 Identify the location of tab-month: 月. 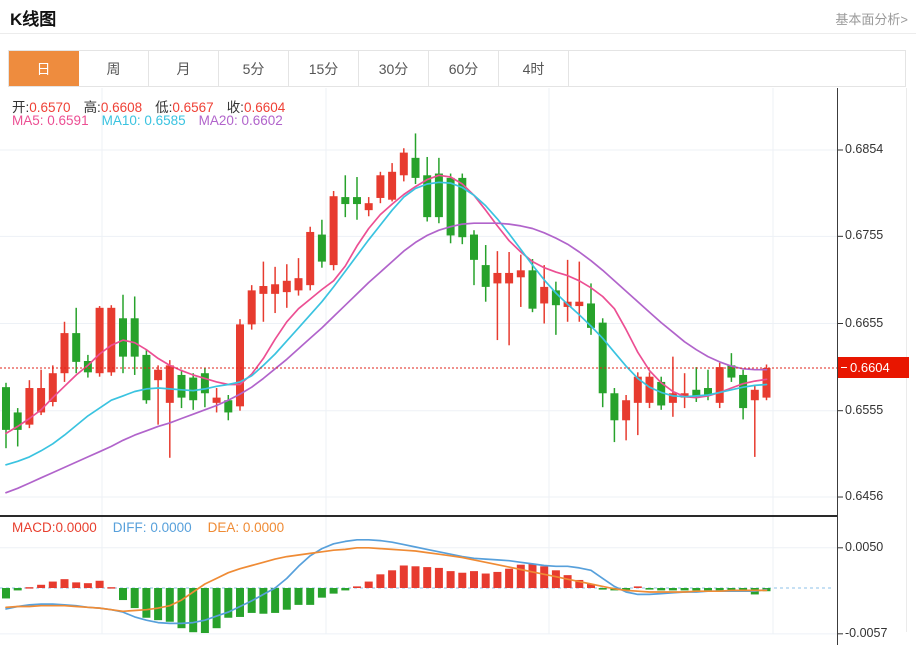
(184, 68).